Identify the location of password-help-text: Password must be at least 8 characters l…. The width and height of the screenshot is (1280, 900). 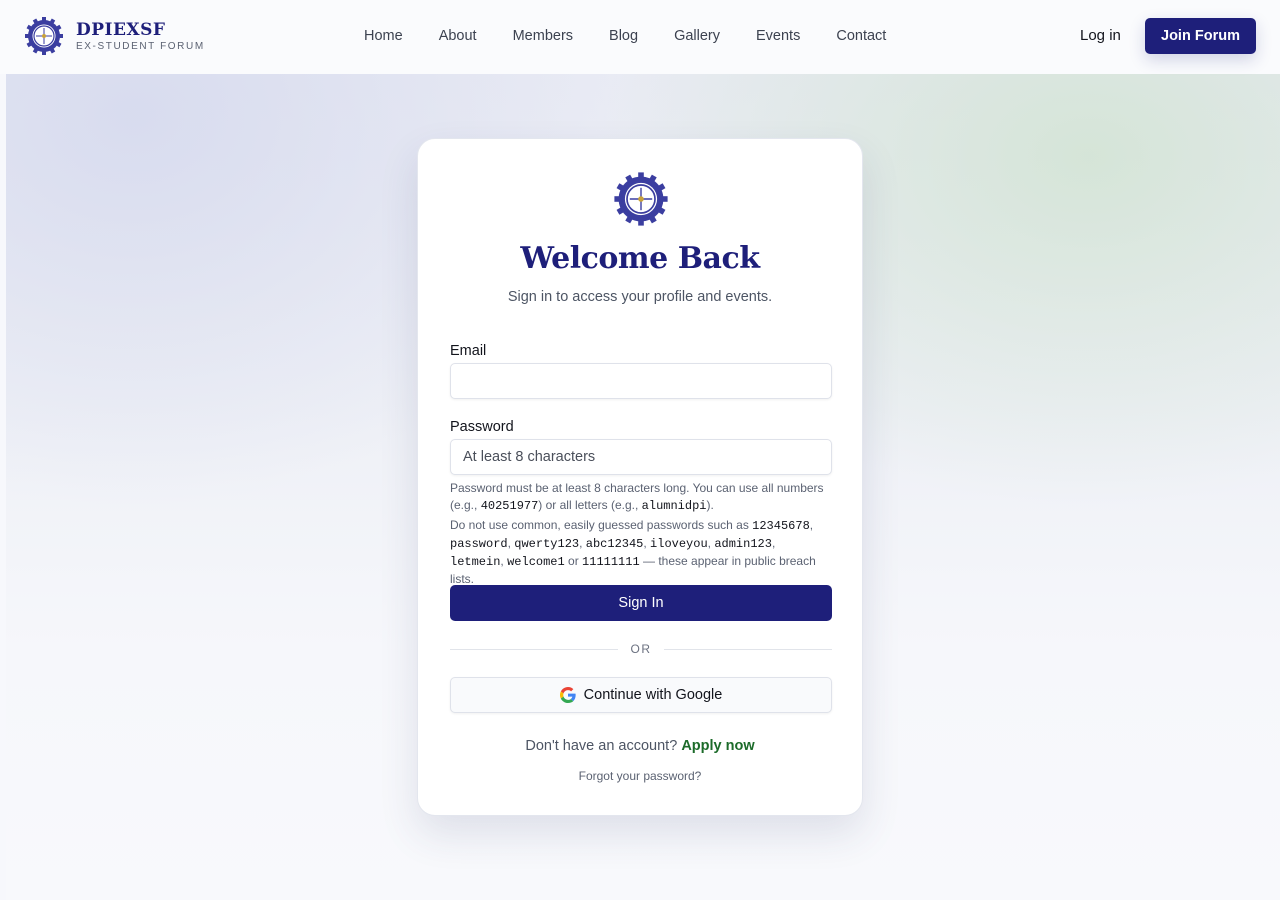
(637, 497).